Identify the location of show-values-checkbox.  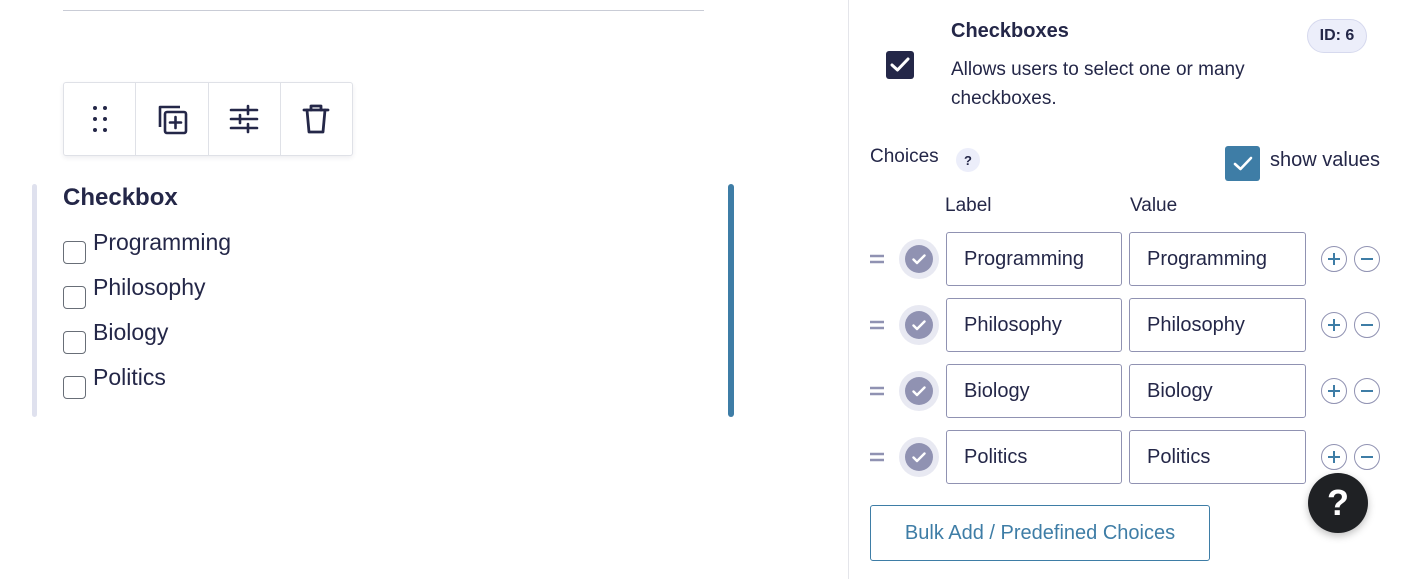
(1242, 163).